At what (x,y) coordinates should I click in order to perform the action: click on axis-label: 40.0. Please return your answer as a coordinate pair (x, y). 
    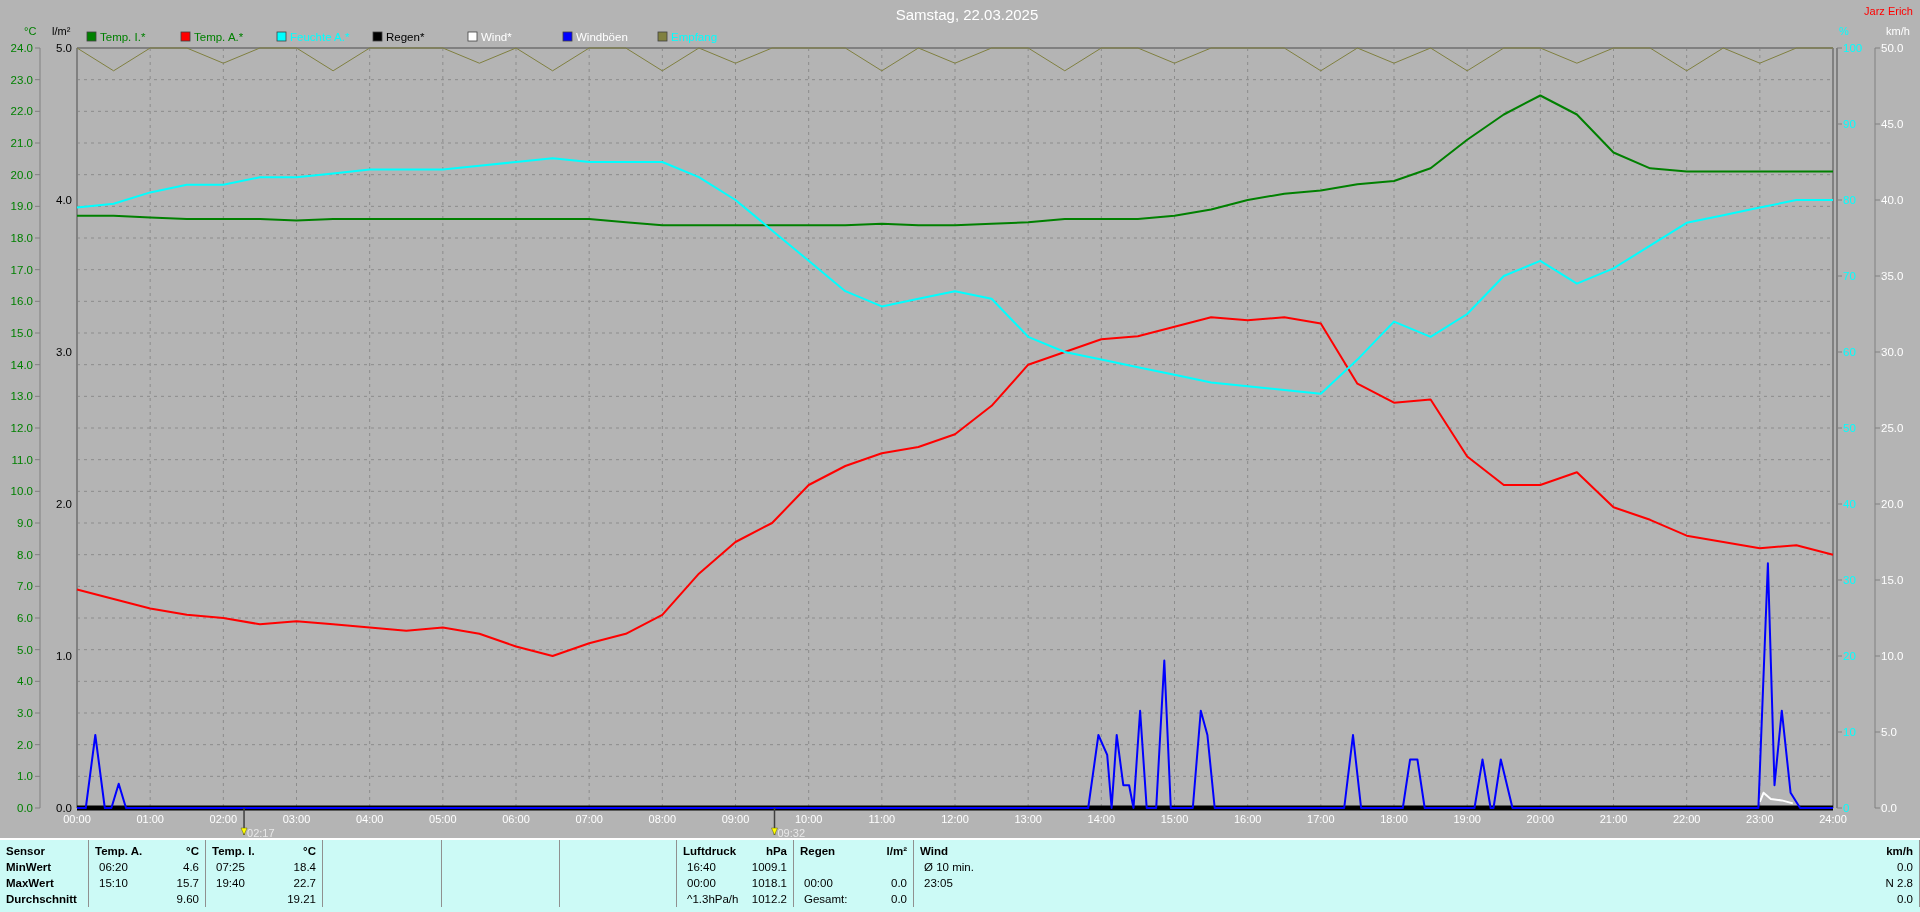
    Looking at the image, I should click on (1892, 200).